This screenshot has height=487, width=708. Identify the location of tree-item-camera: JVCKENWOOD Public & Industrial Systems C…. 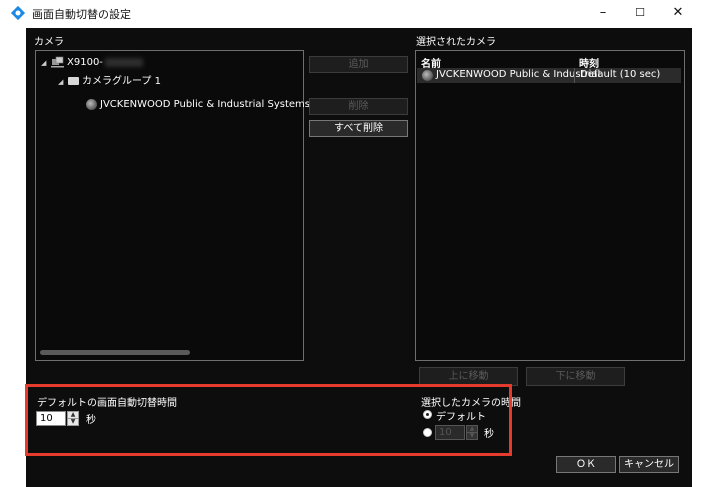
(211, 105).